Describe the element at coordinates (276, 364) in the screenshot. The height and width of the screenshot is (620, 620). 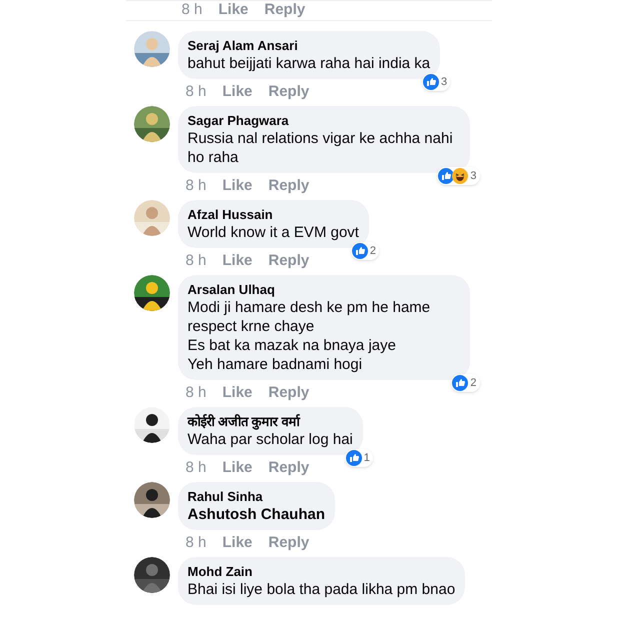
I see `comment-text: Yeh hamare badnami hogi` at that location.